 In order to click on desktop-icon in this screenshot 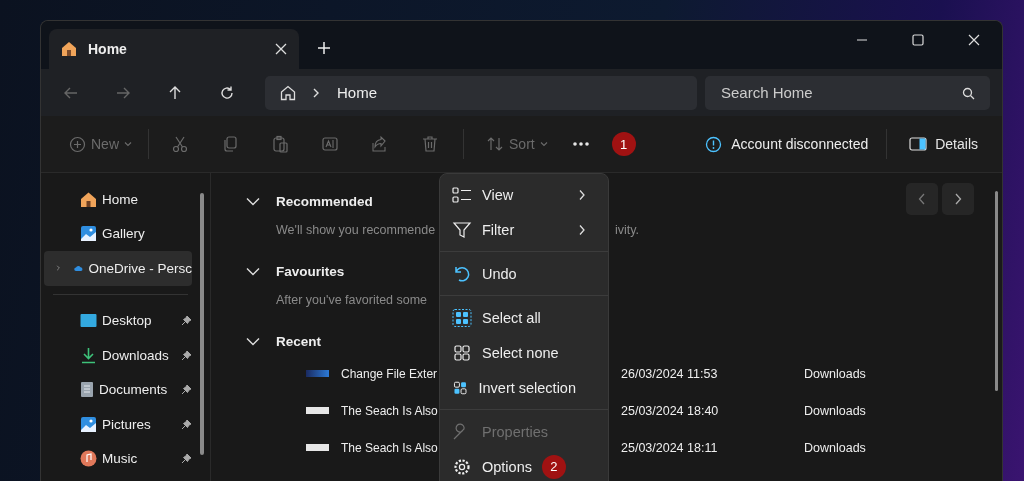, I will do `click(88, 321)`.